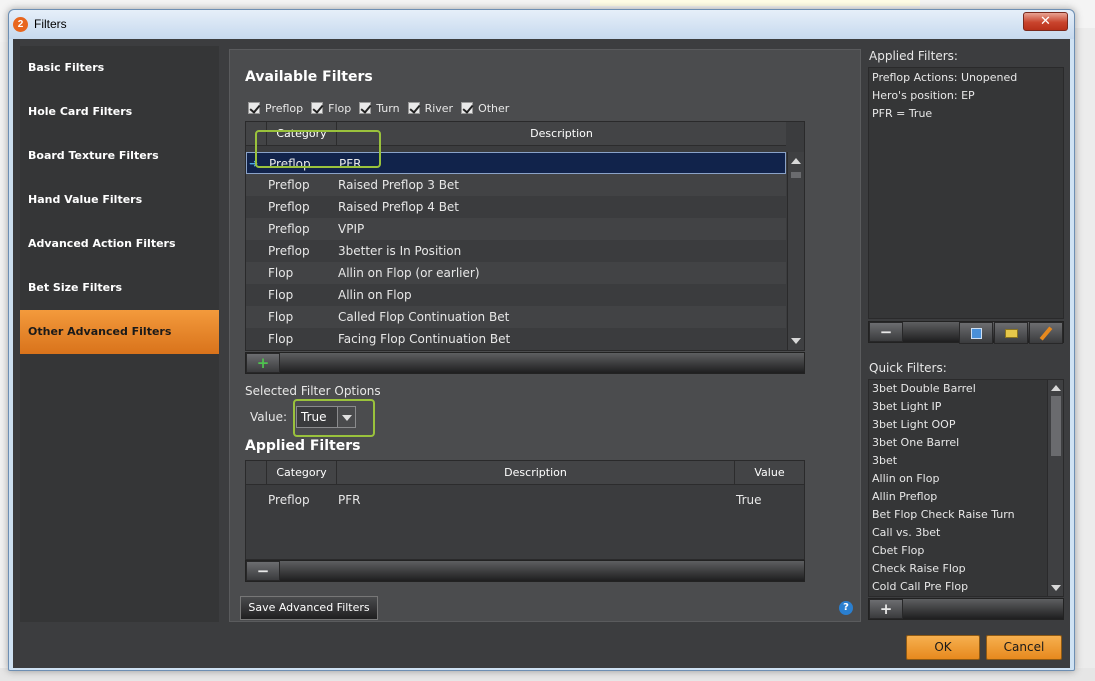 This screenshot has width=1095, height=681. I want to click on list-item: 3bet One Barrel, so click(915, 443).